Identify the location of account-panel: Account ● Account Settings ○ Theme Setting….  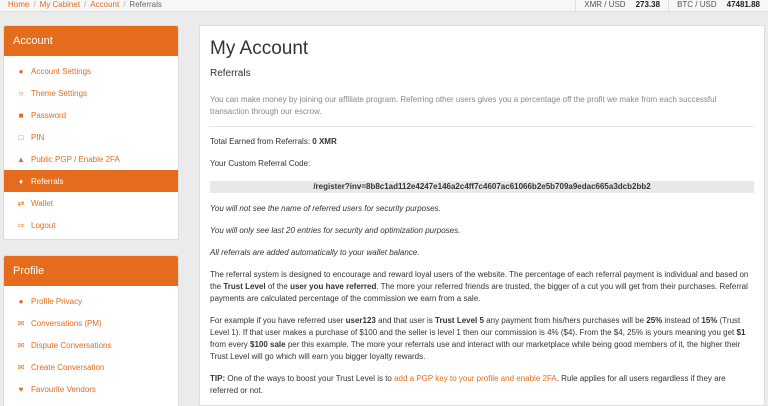
(91, 132).